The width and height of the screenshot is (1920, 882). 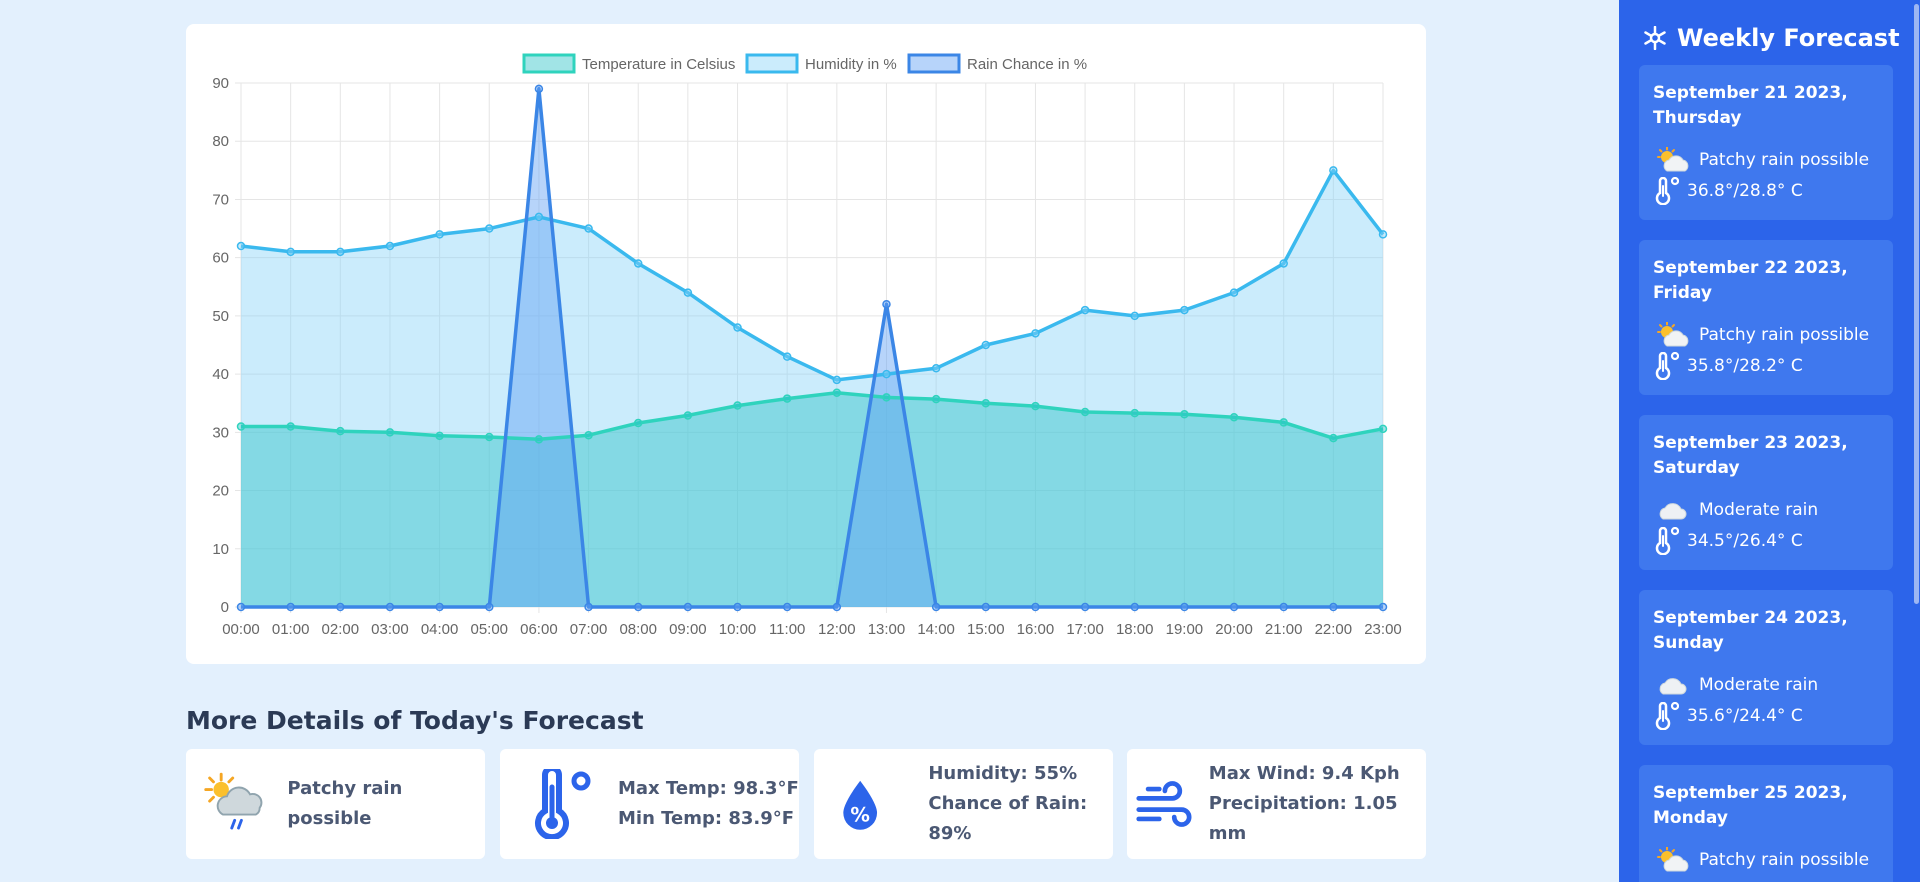 What do you see at coordinates (887, 629) in the screenshot?
I see `x-tick-label: 13:00` at bounding box center [887, 629].